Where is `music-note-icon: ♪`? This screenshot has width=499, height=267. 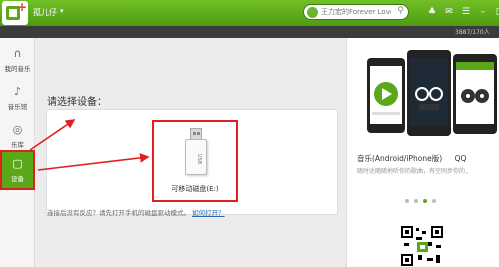 music-note-icon: ♪ is located at coordinates (17, 91).